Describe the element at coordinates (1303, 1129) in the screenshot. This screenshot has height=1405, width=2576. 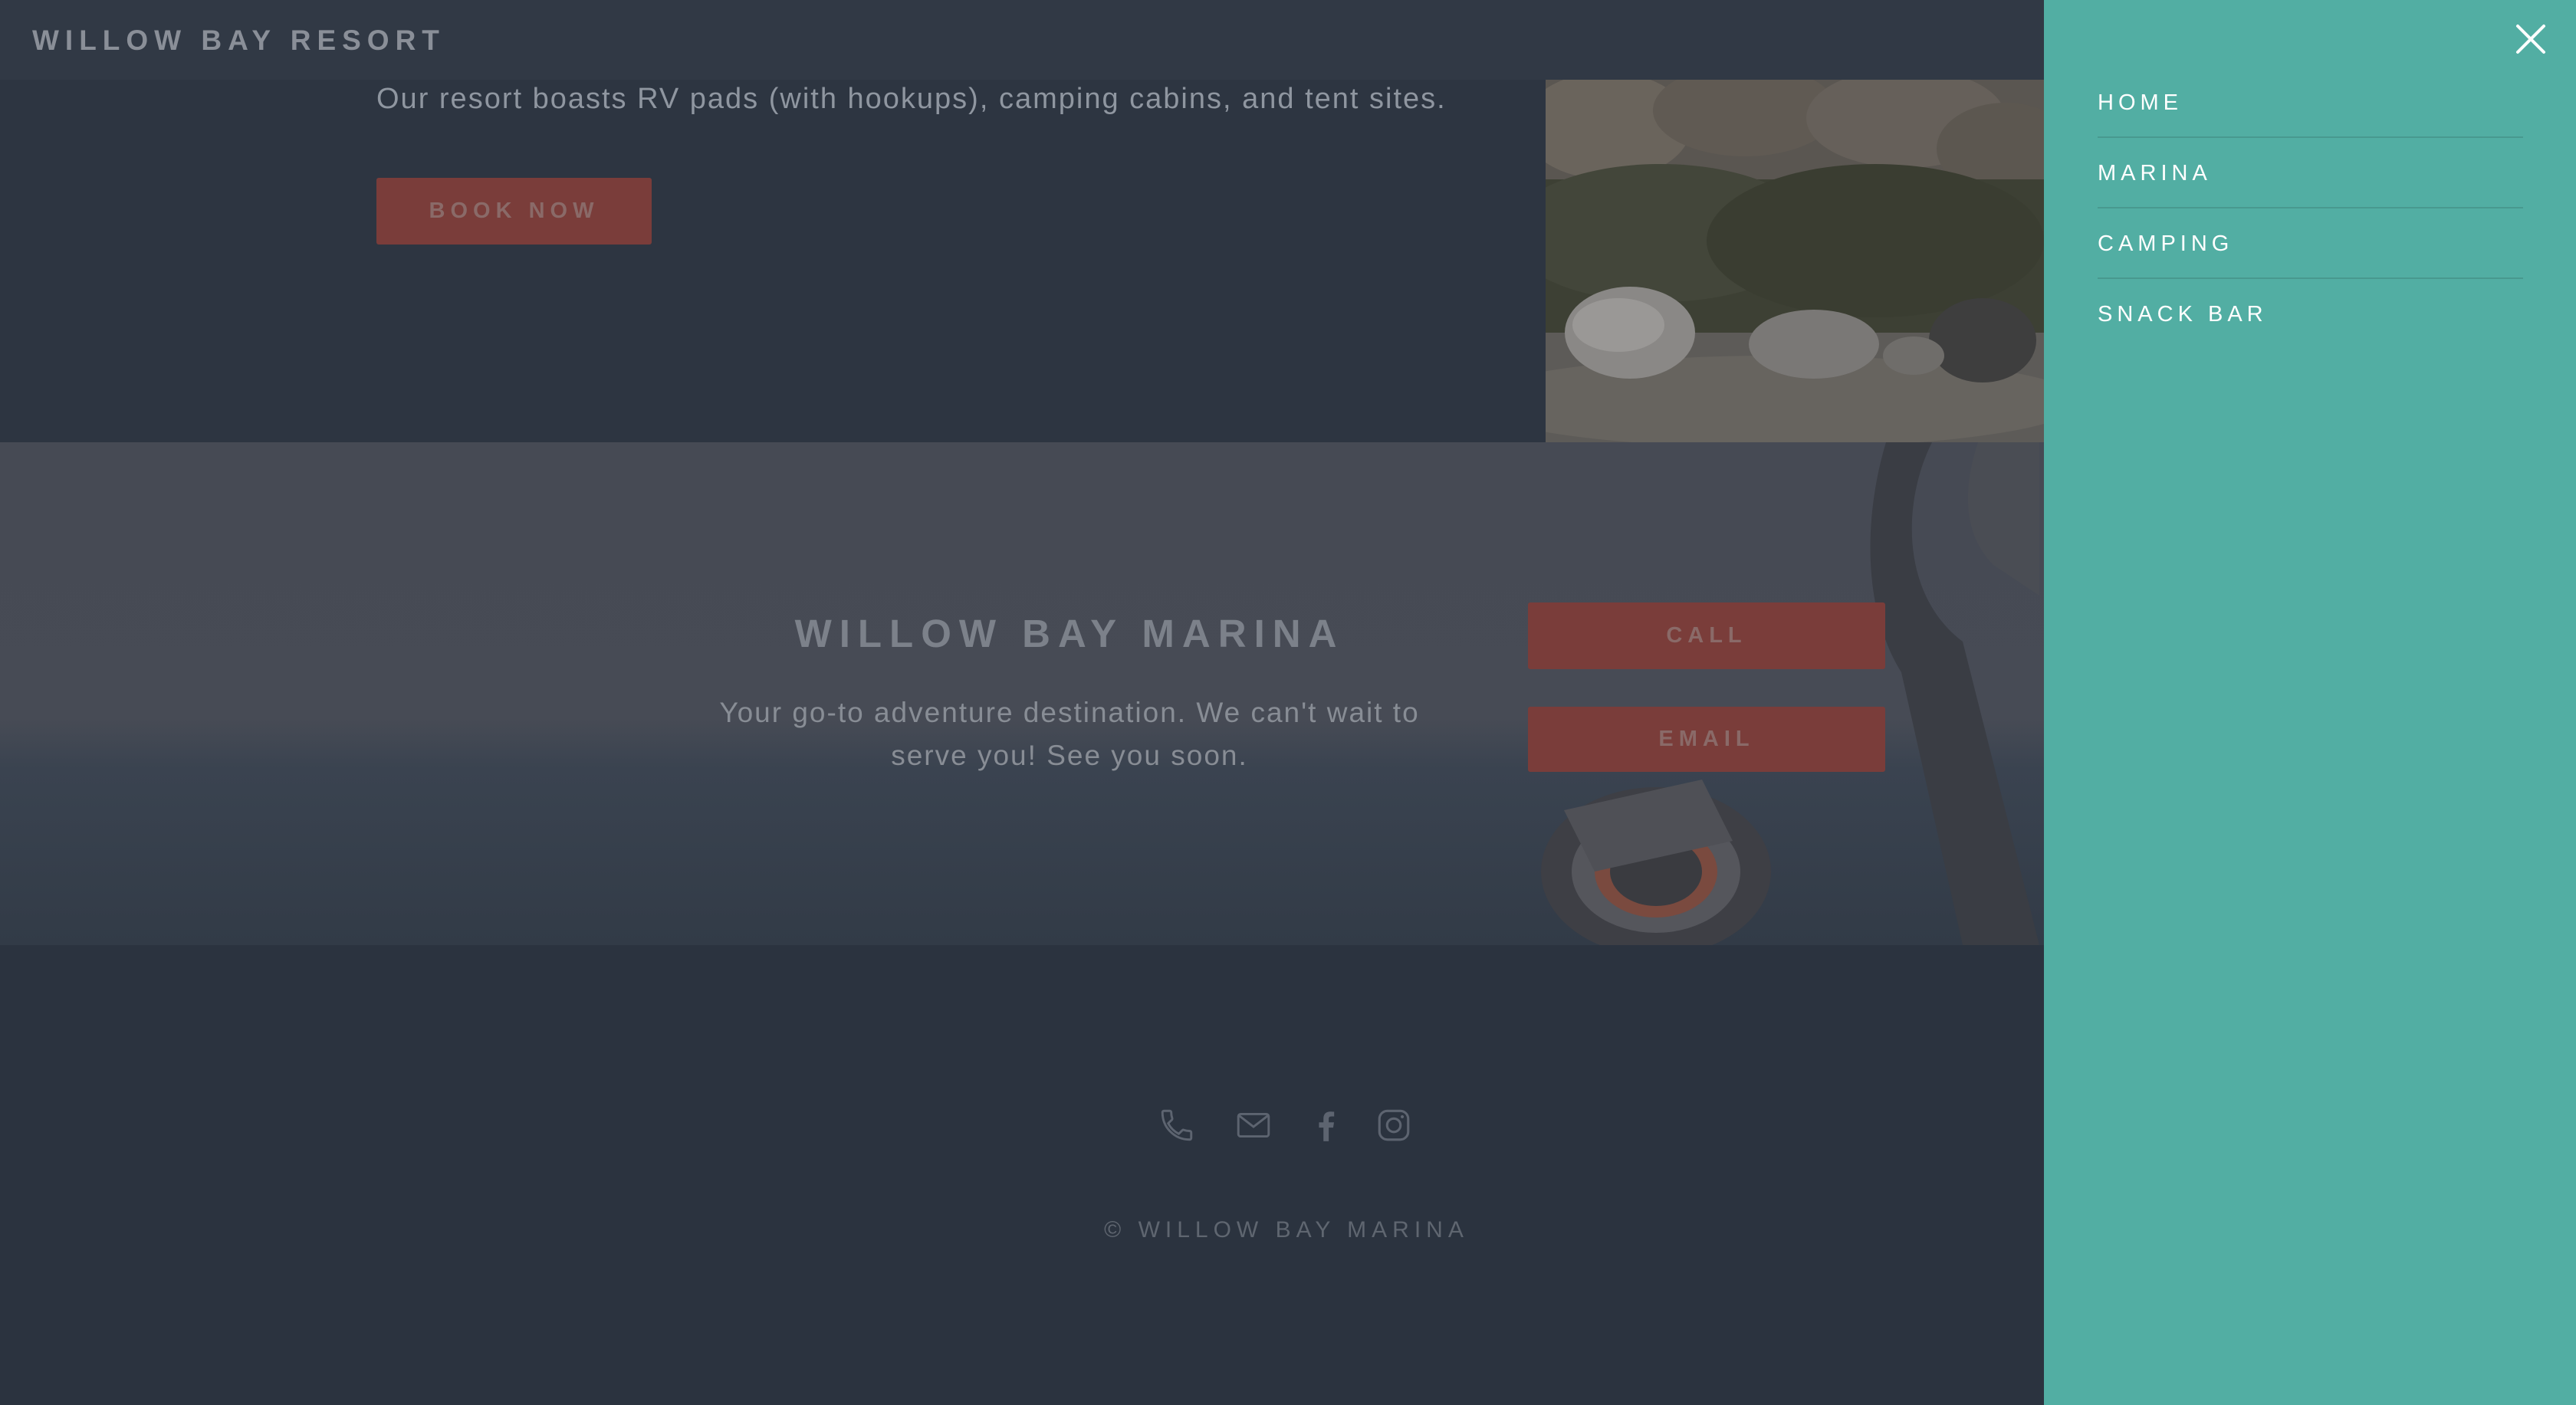
I see `social-links` at that location.